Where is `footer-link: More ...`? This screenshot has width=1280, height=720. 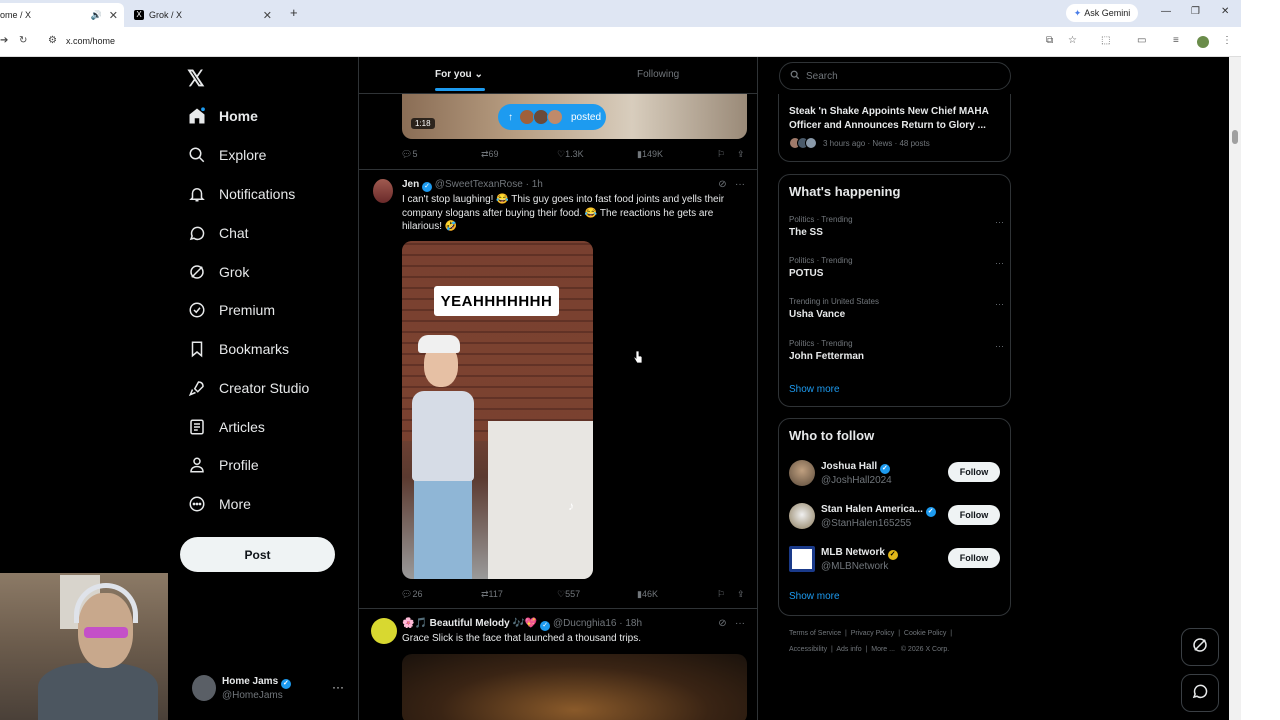
footer-link: More ... is located at coordinates (883, 649).